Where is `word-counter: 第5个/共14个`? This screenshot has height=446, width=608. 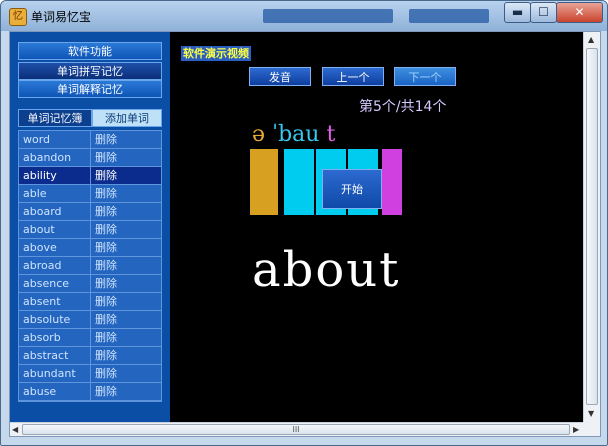
word-counter: 第5个/共14个 is located at coordinates (403, 107).